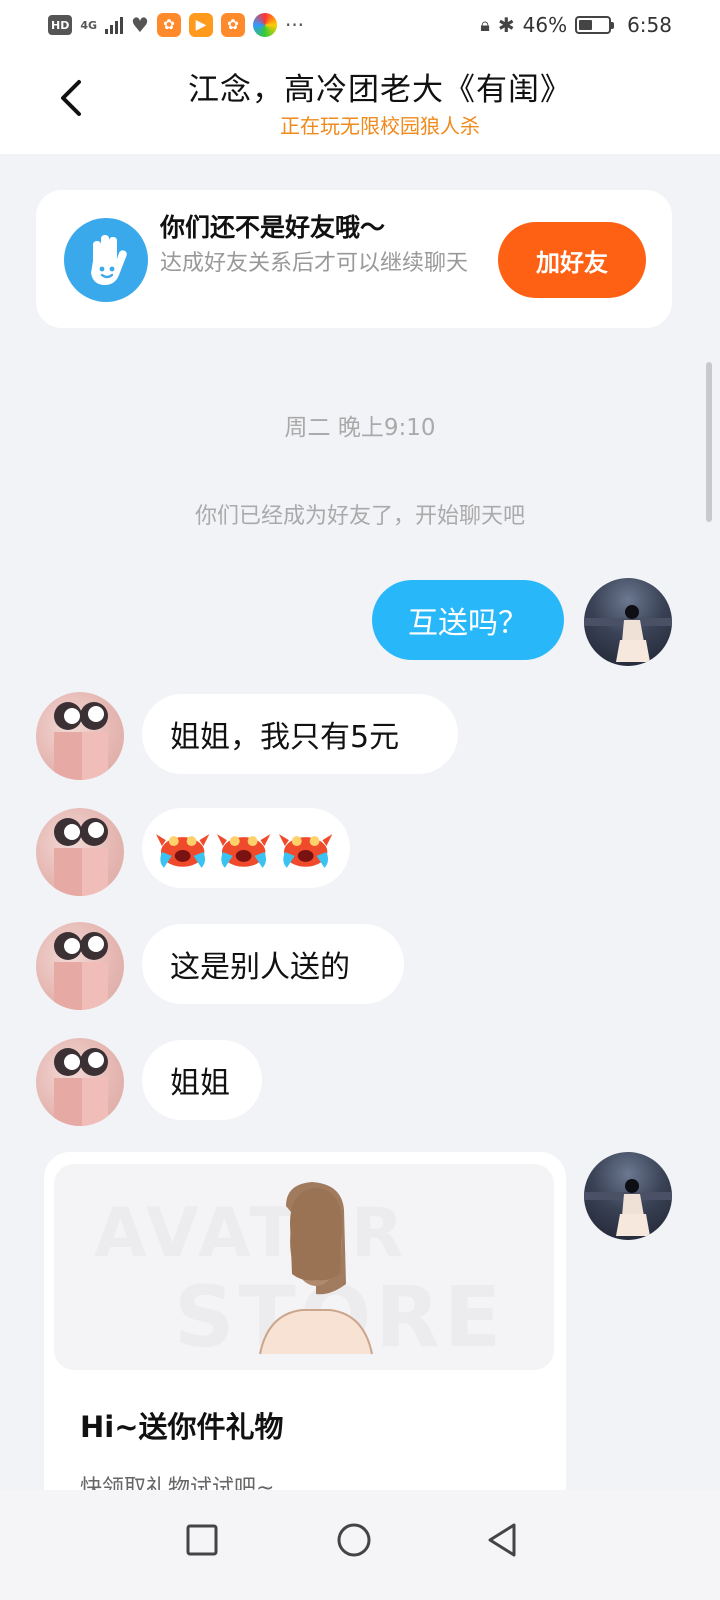 The width and height of the screenshot is (720, 1600). Describe the element at coordinates (572, 260) in the screenshot. I see `add-friend-button: 加好友` at that location.